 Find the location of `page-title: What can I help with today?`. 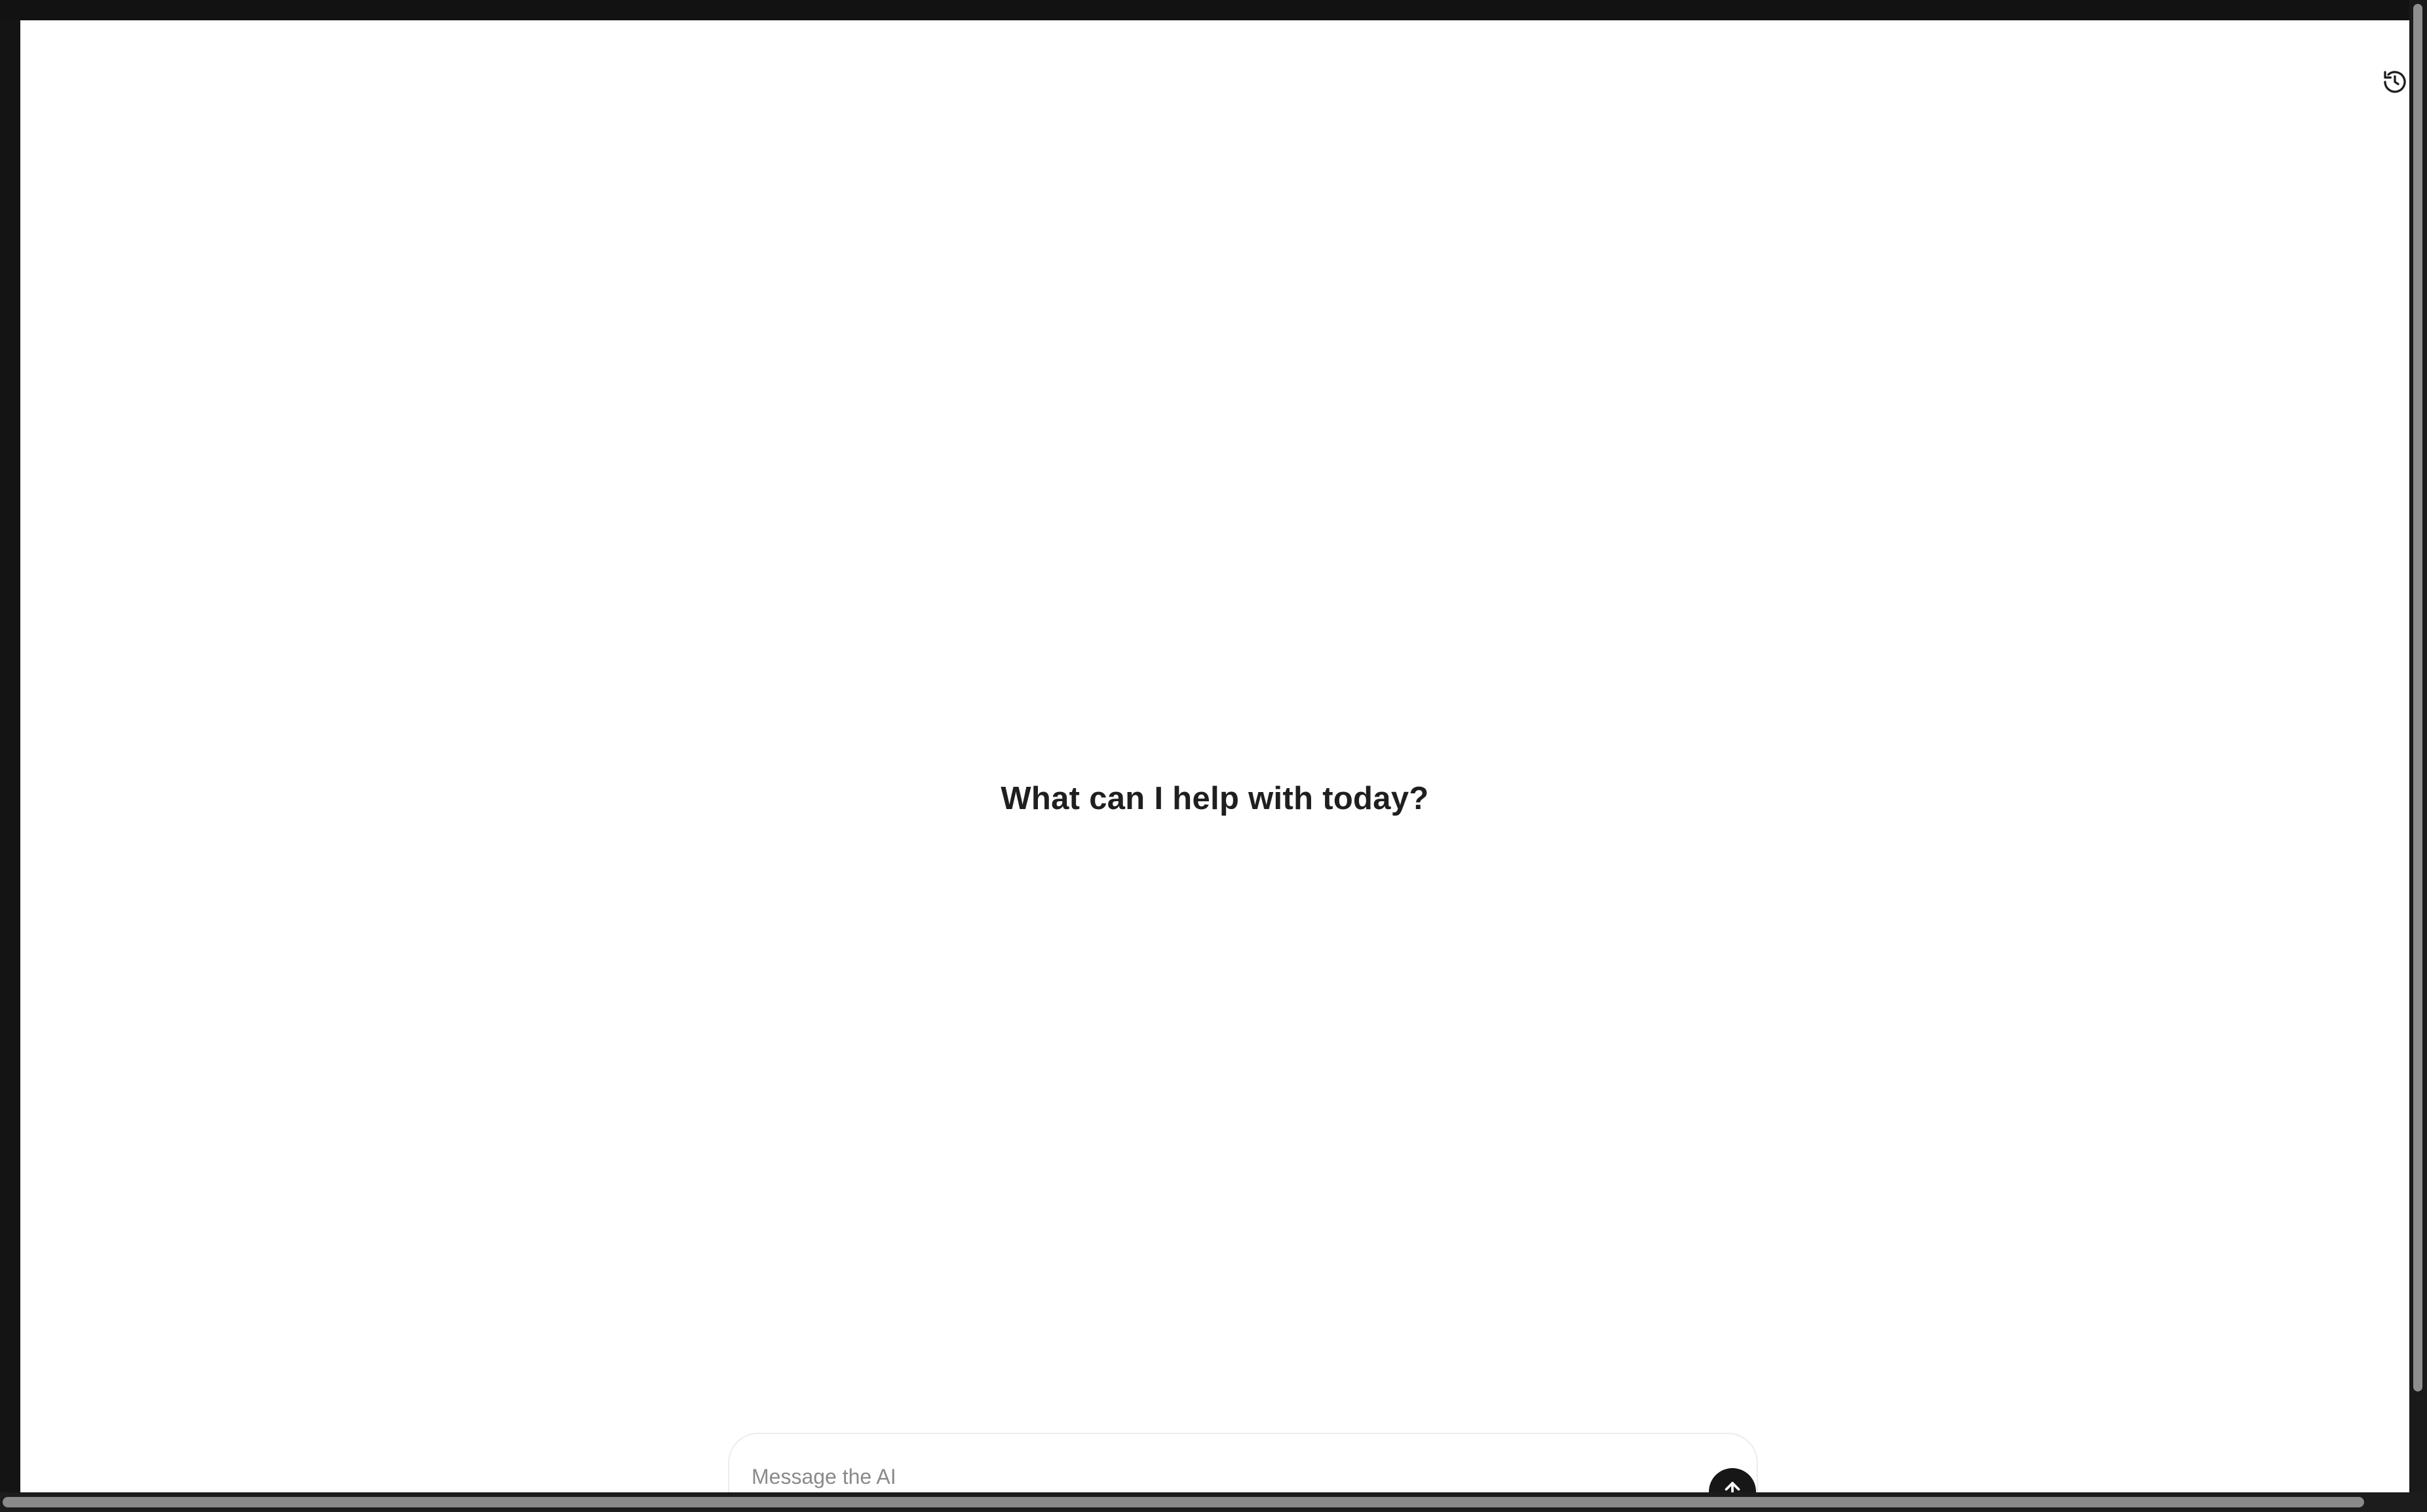

page-title: What can I help with today? is located at coordinates (1215, 798).